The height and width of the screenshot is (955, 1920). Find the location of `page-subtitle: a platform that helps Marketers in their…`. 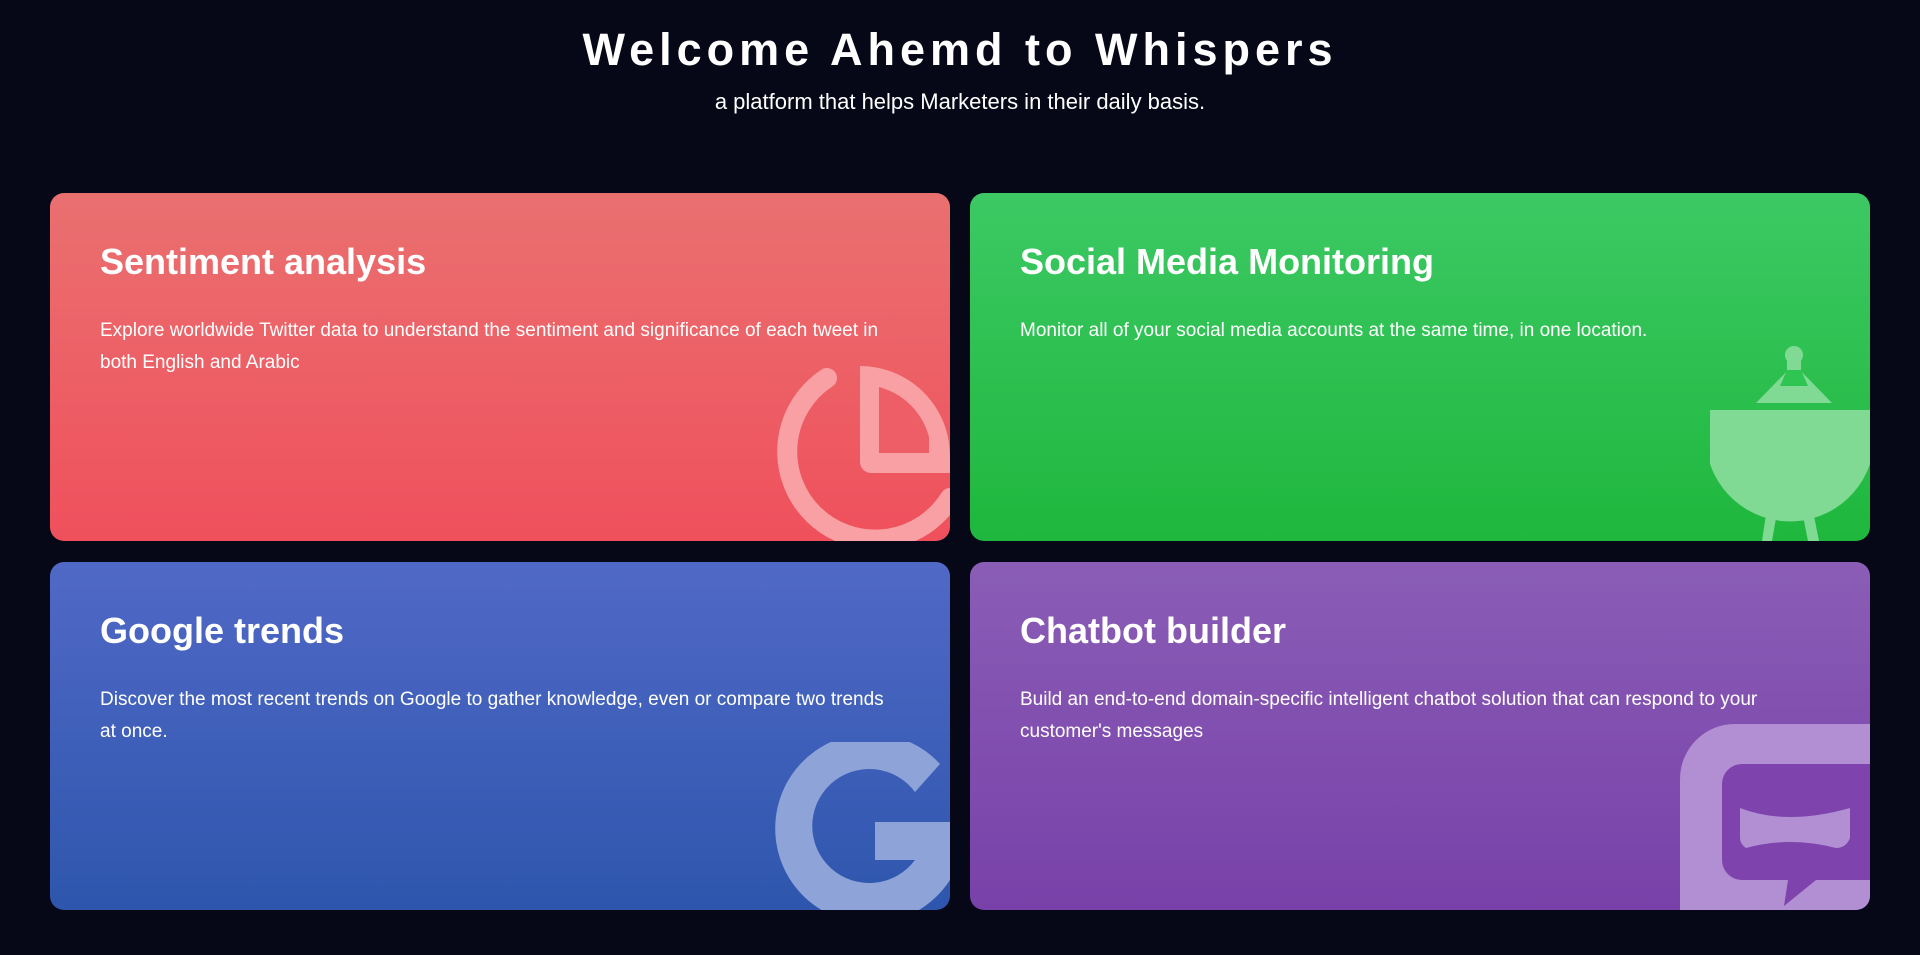

page-subtitle: a platform that helps Marketers in their… is located at coordinates (960, 101).